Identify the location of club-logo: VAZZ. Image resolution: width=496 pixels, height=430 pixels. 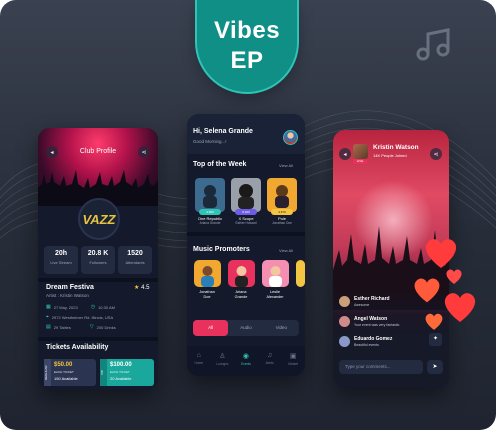
(99, 219).